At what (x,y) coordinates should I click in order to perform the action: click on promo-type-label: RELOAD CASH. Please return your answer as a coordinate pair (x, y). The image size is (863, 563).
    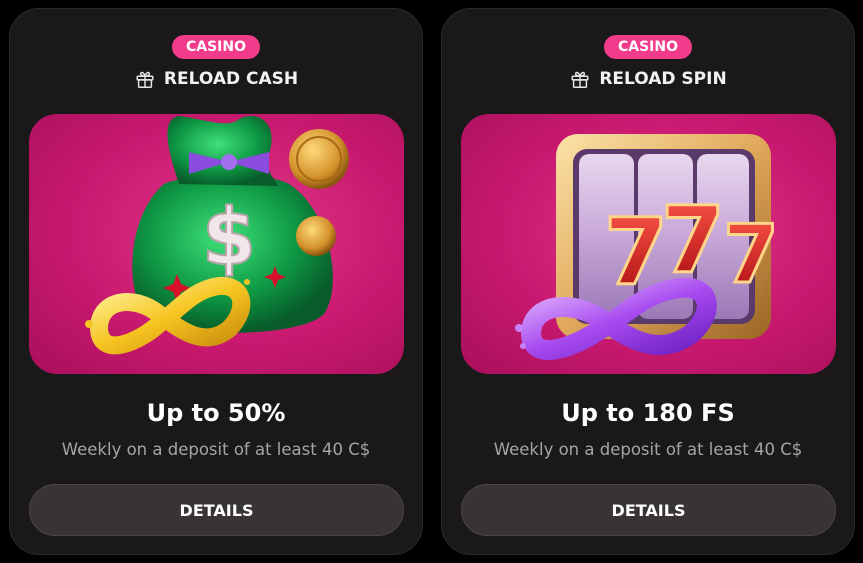
    Looking at the image, I should click on (231, 79).